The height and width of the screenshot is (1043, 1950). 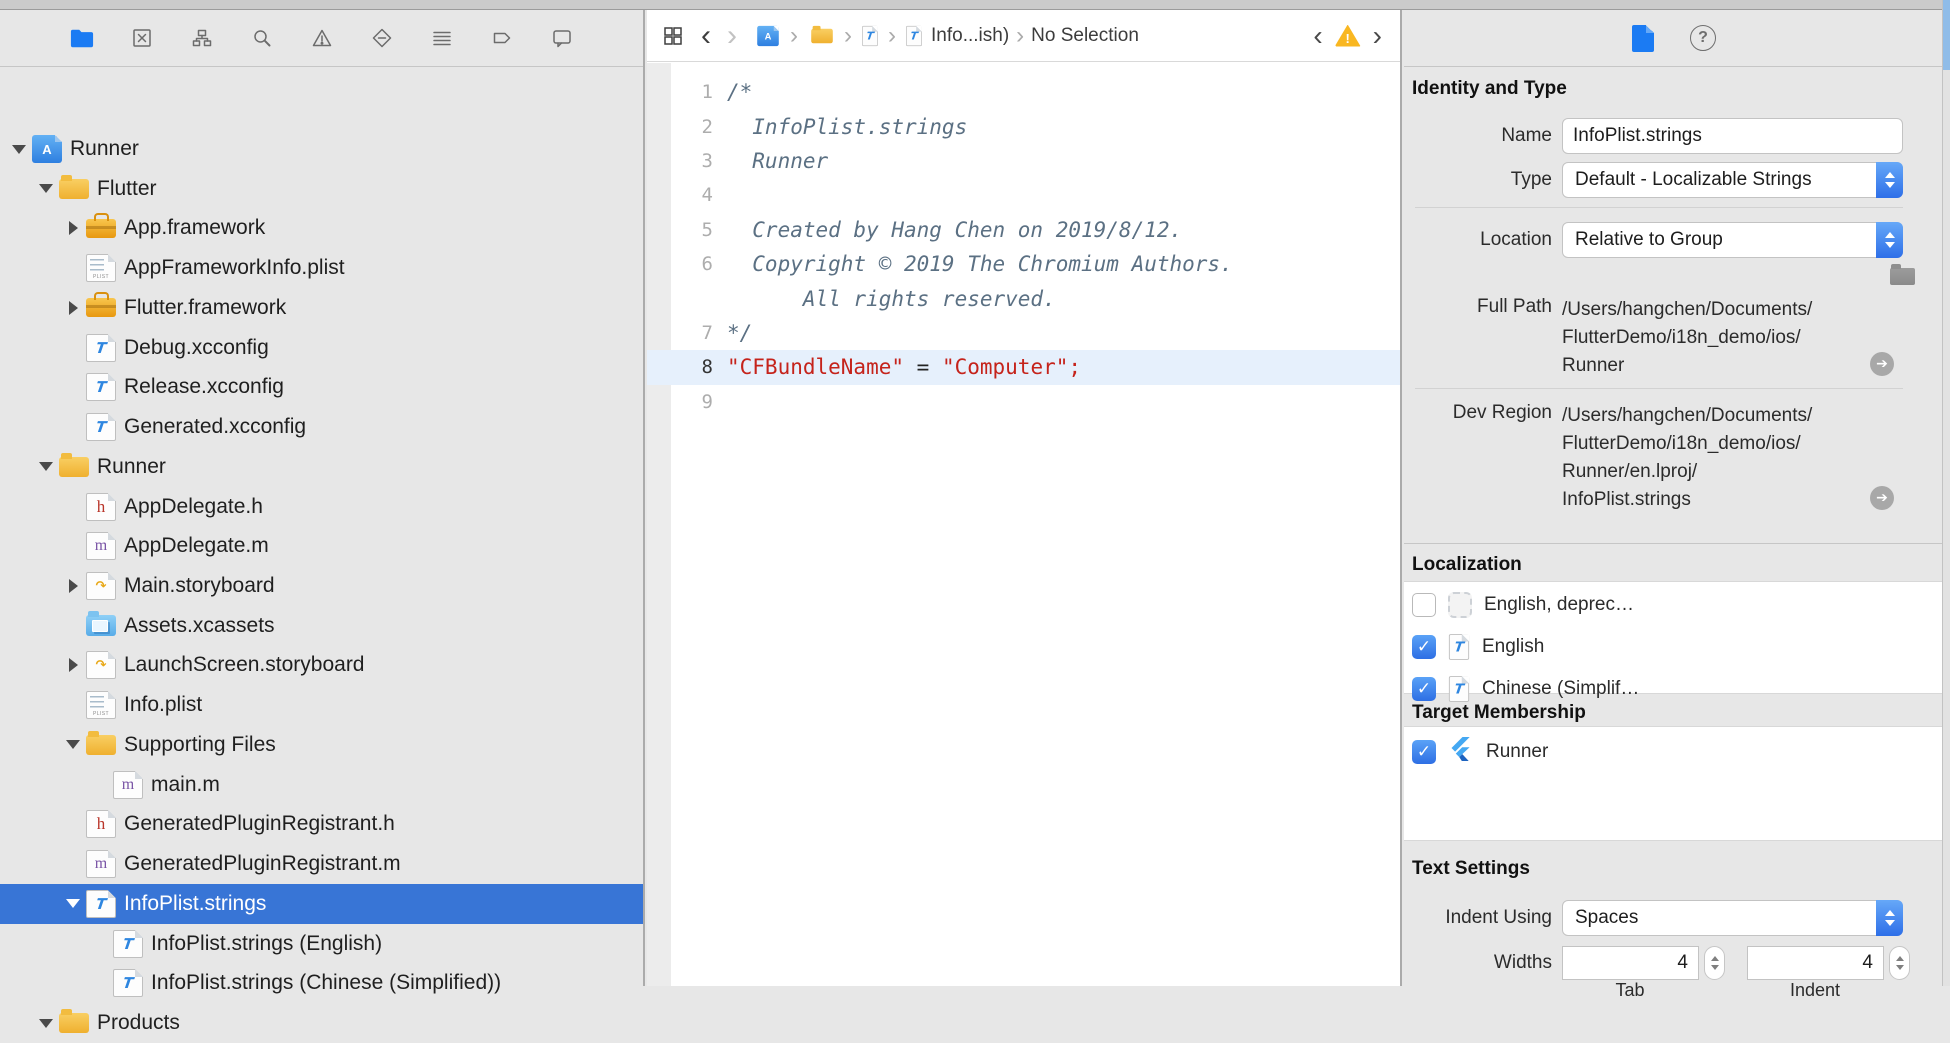 What do you see at coordinates (47, 149) in the screenshot?
I see `xcodeproj-file-icon` at bounding box center [47, 149].